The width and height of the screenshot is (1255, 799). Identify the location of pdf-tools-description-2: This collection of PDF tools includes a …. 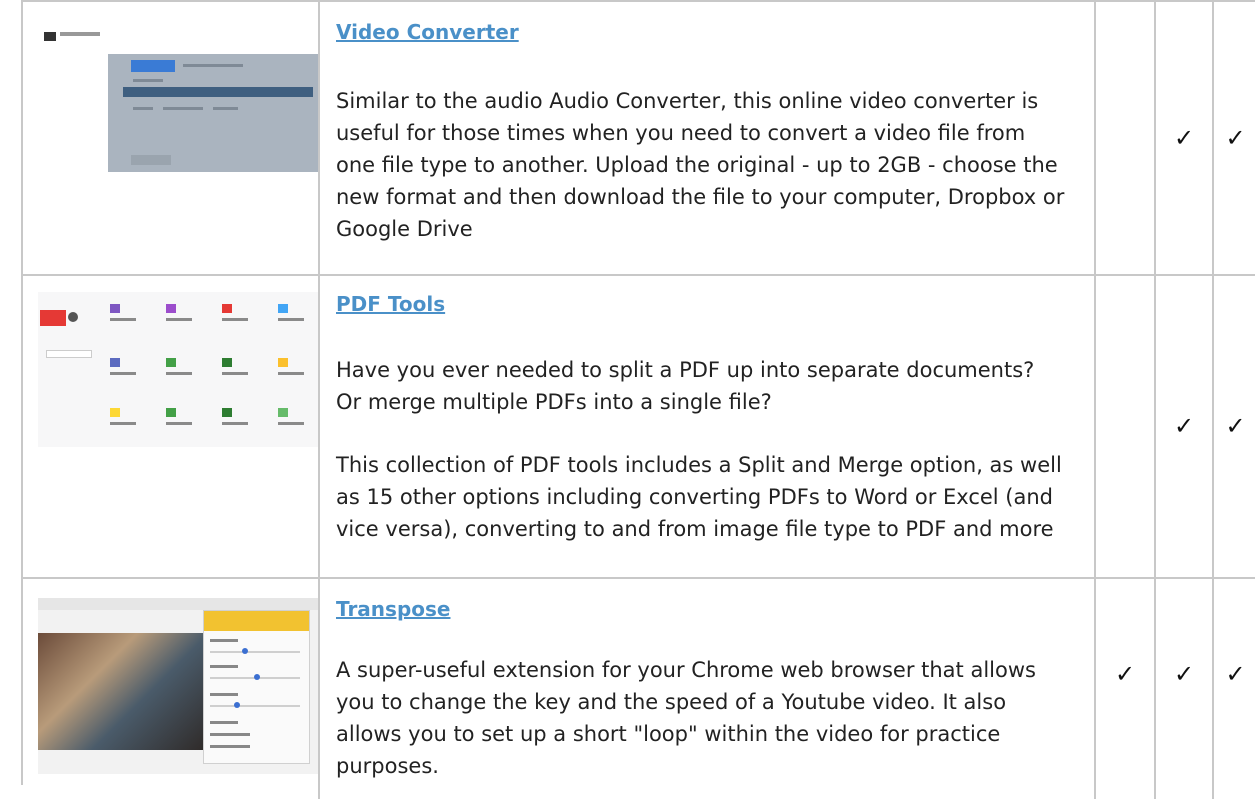
(699, 497).